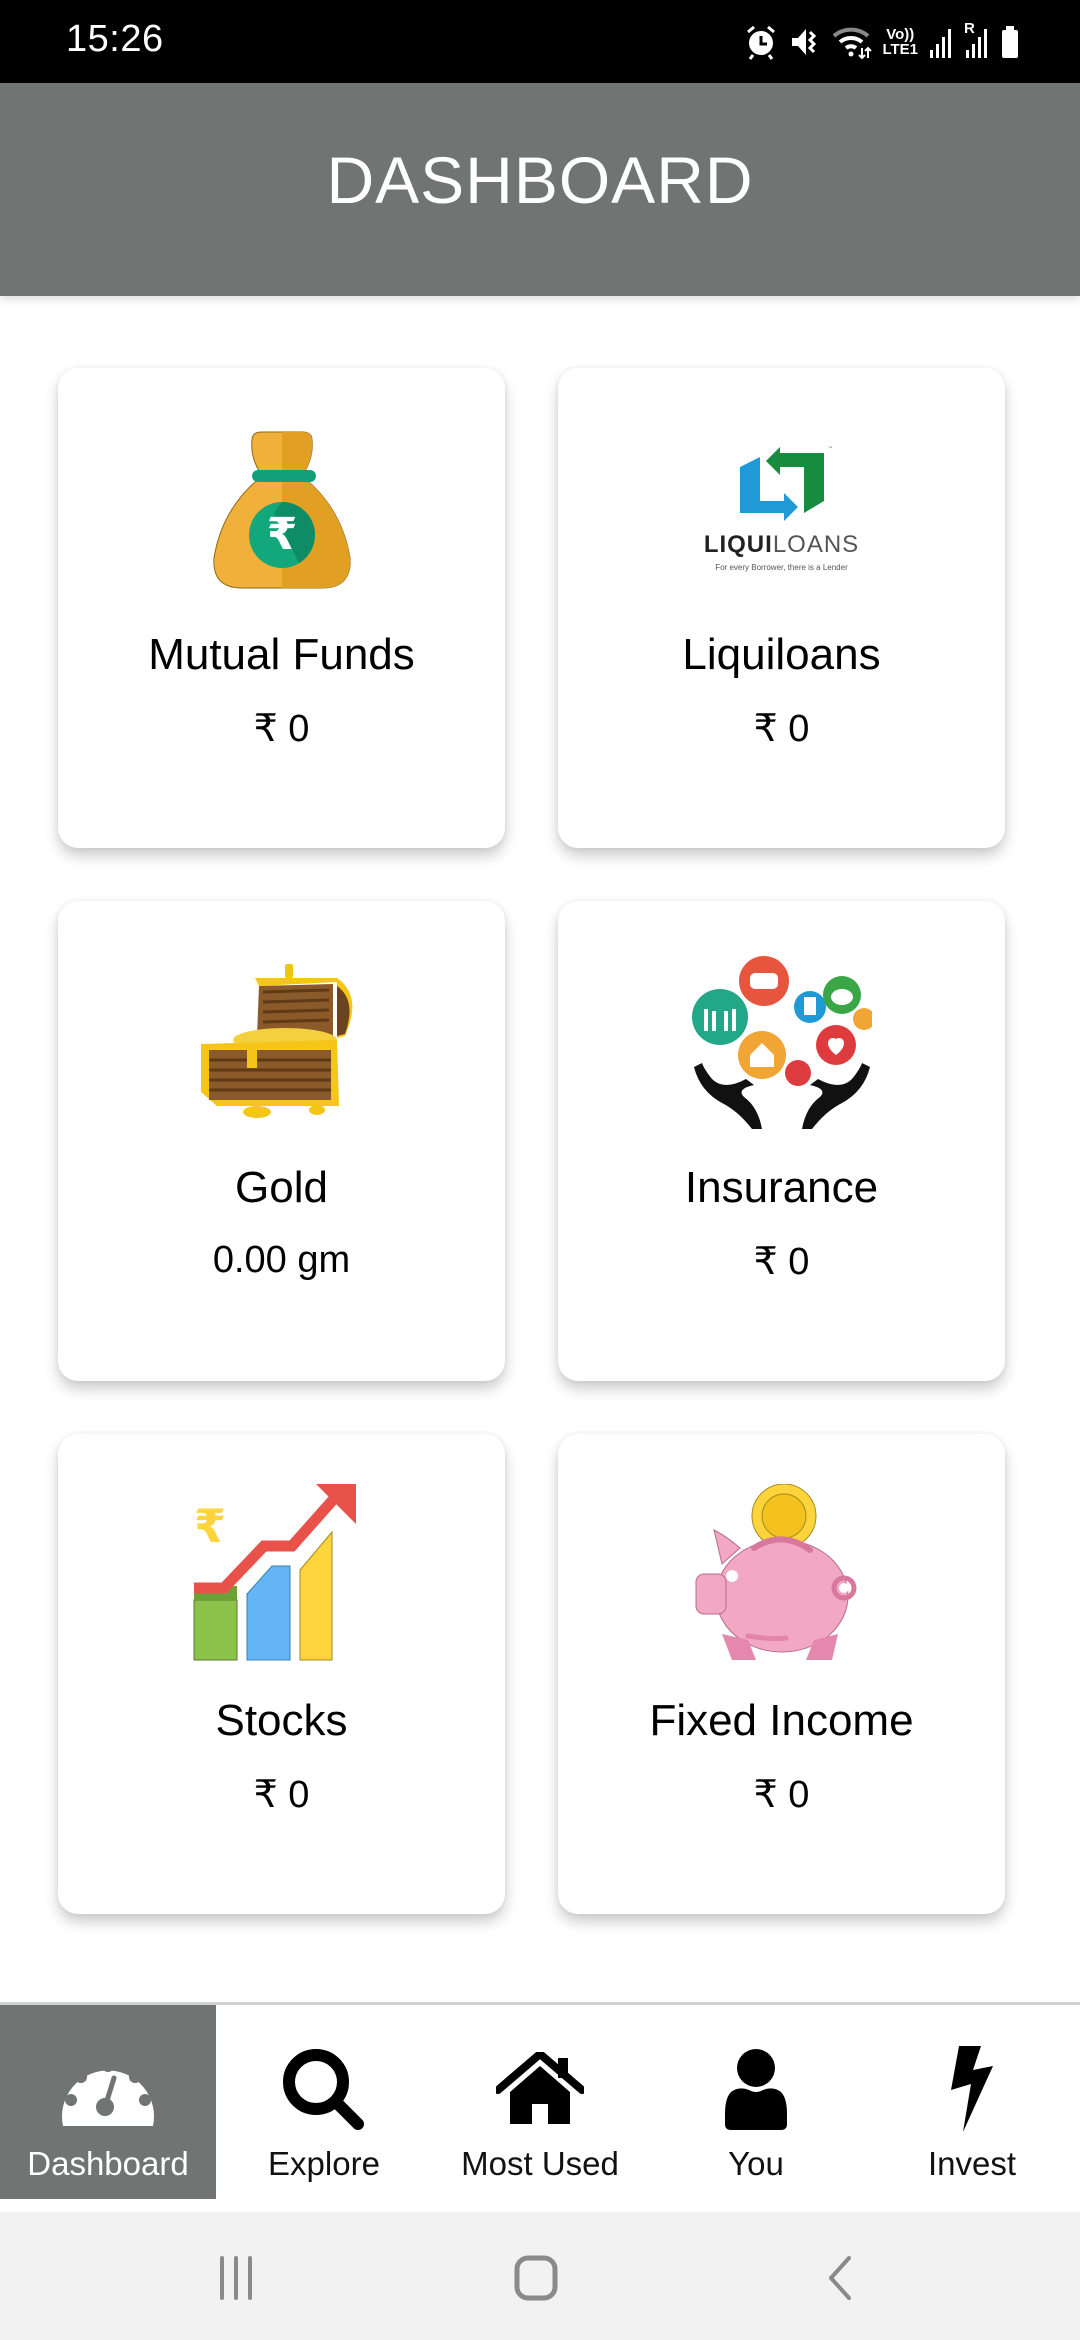 This screenshot has width=1080, height=2340. Describe the element at coordinates (781, 1041) in the screenshot. I see `insurance-hands-icon` at that location.